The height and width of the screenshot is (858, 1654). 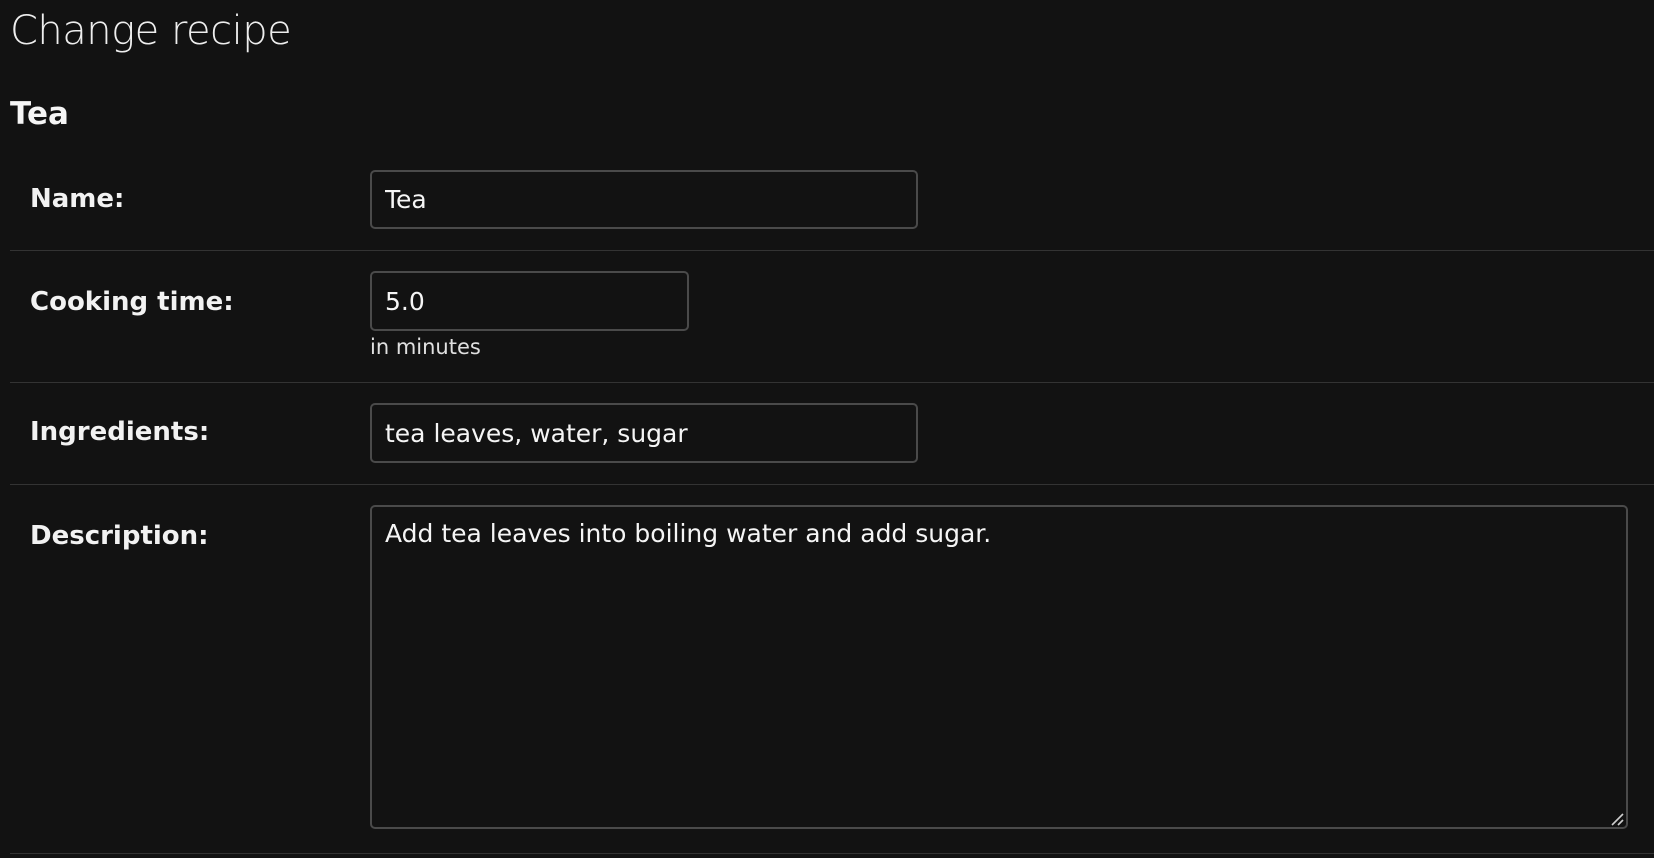 I want to click on cooking-time-label: Cooking time:, so click(x=132, y=302).